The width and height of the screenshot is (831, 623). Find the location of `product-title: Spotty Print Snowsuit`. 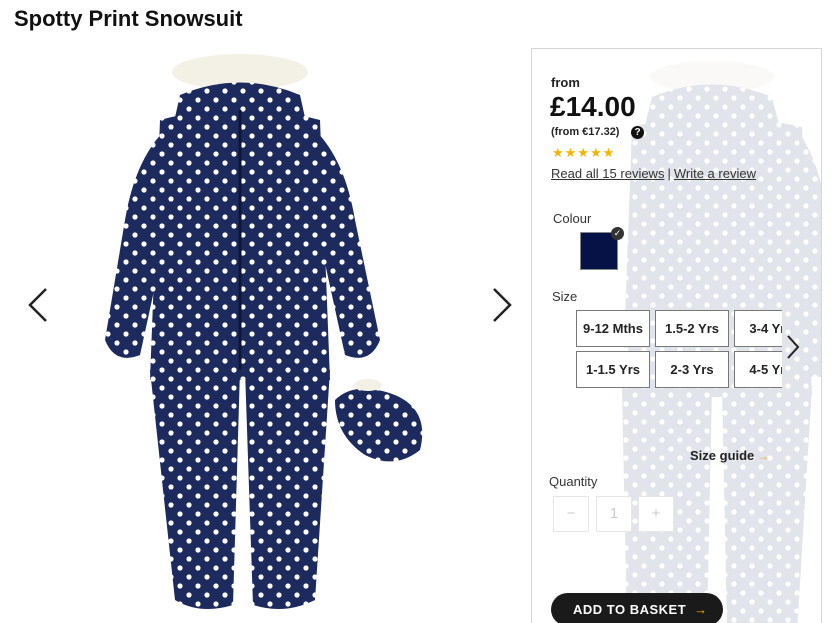

product-title: Spotty Print Snowsuit is located at coordinates (128, 18).